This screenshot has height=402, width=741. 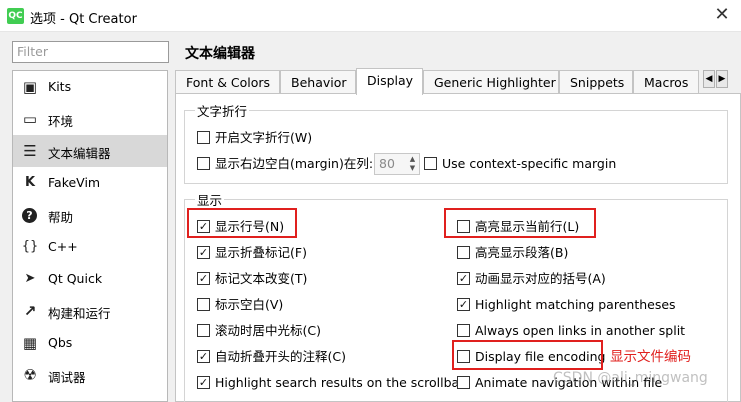 I want to click on category-item-build-run: ↗ 构建和运行, so click(x=90, y=311).